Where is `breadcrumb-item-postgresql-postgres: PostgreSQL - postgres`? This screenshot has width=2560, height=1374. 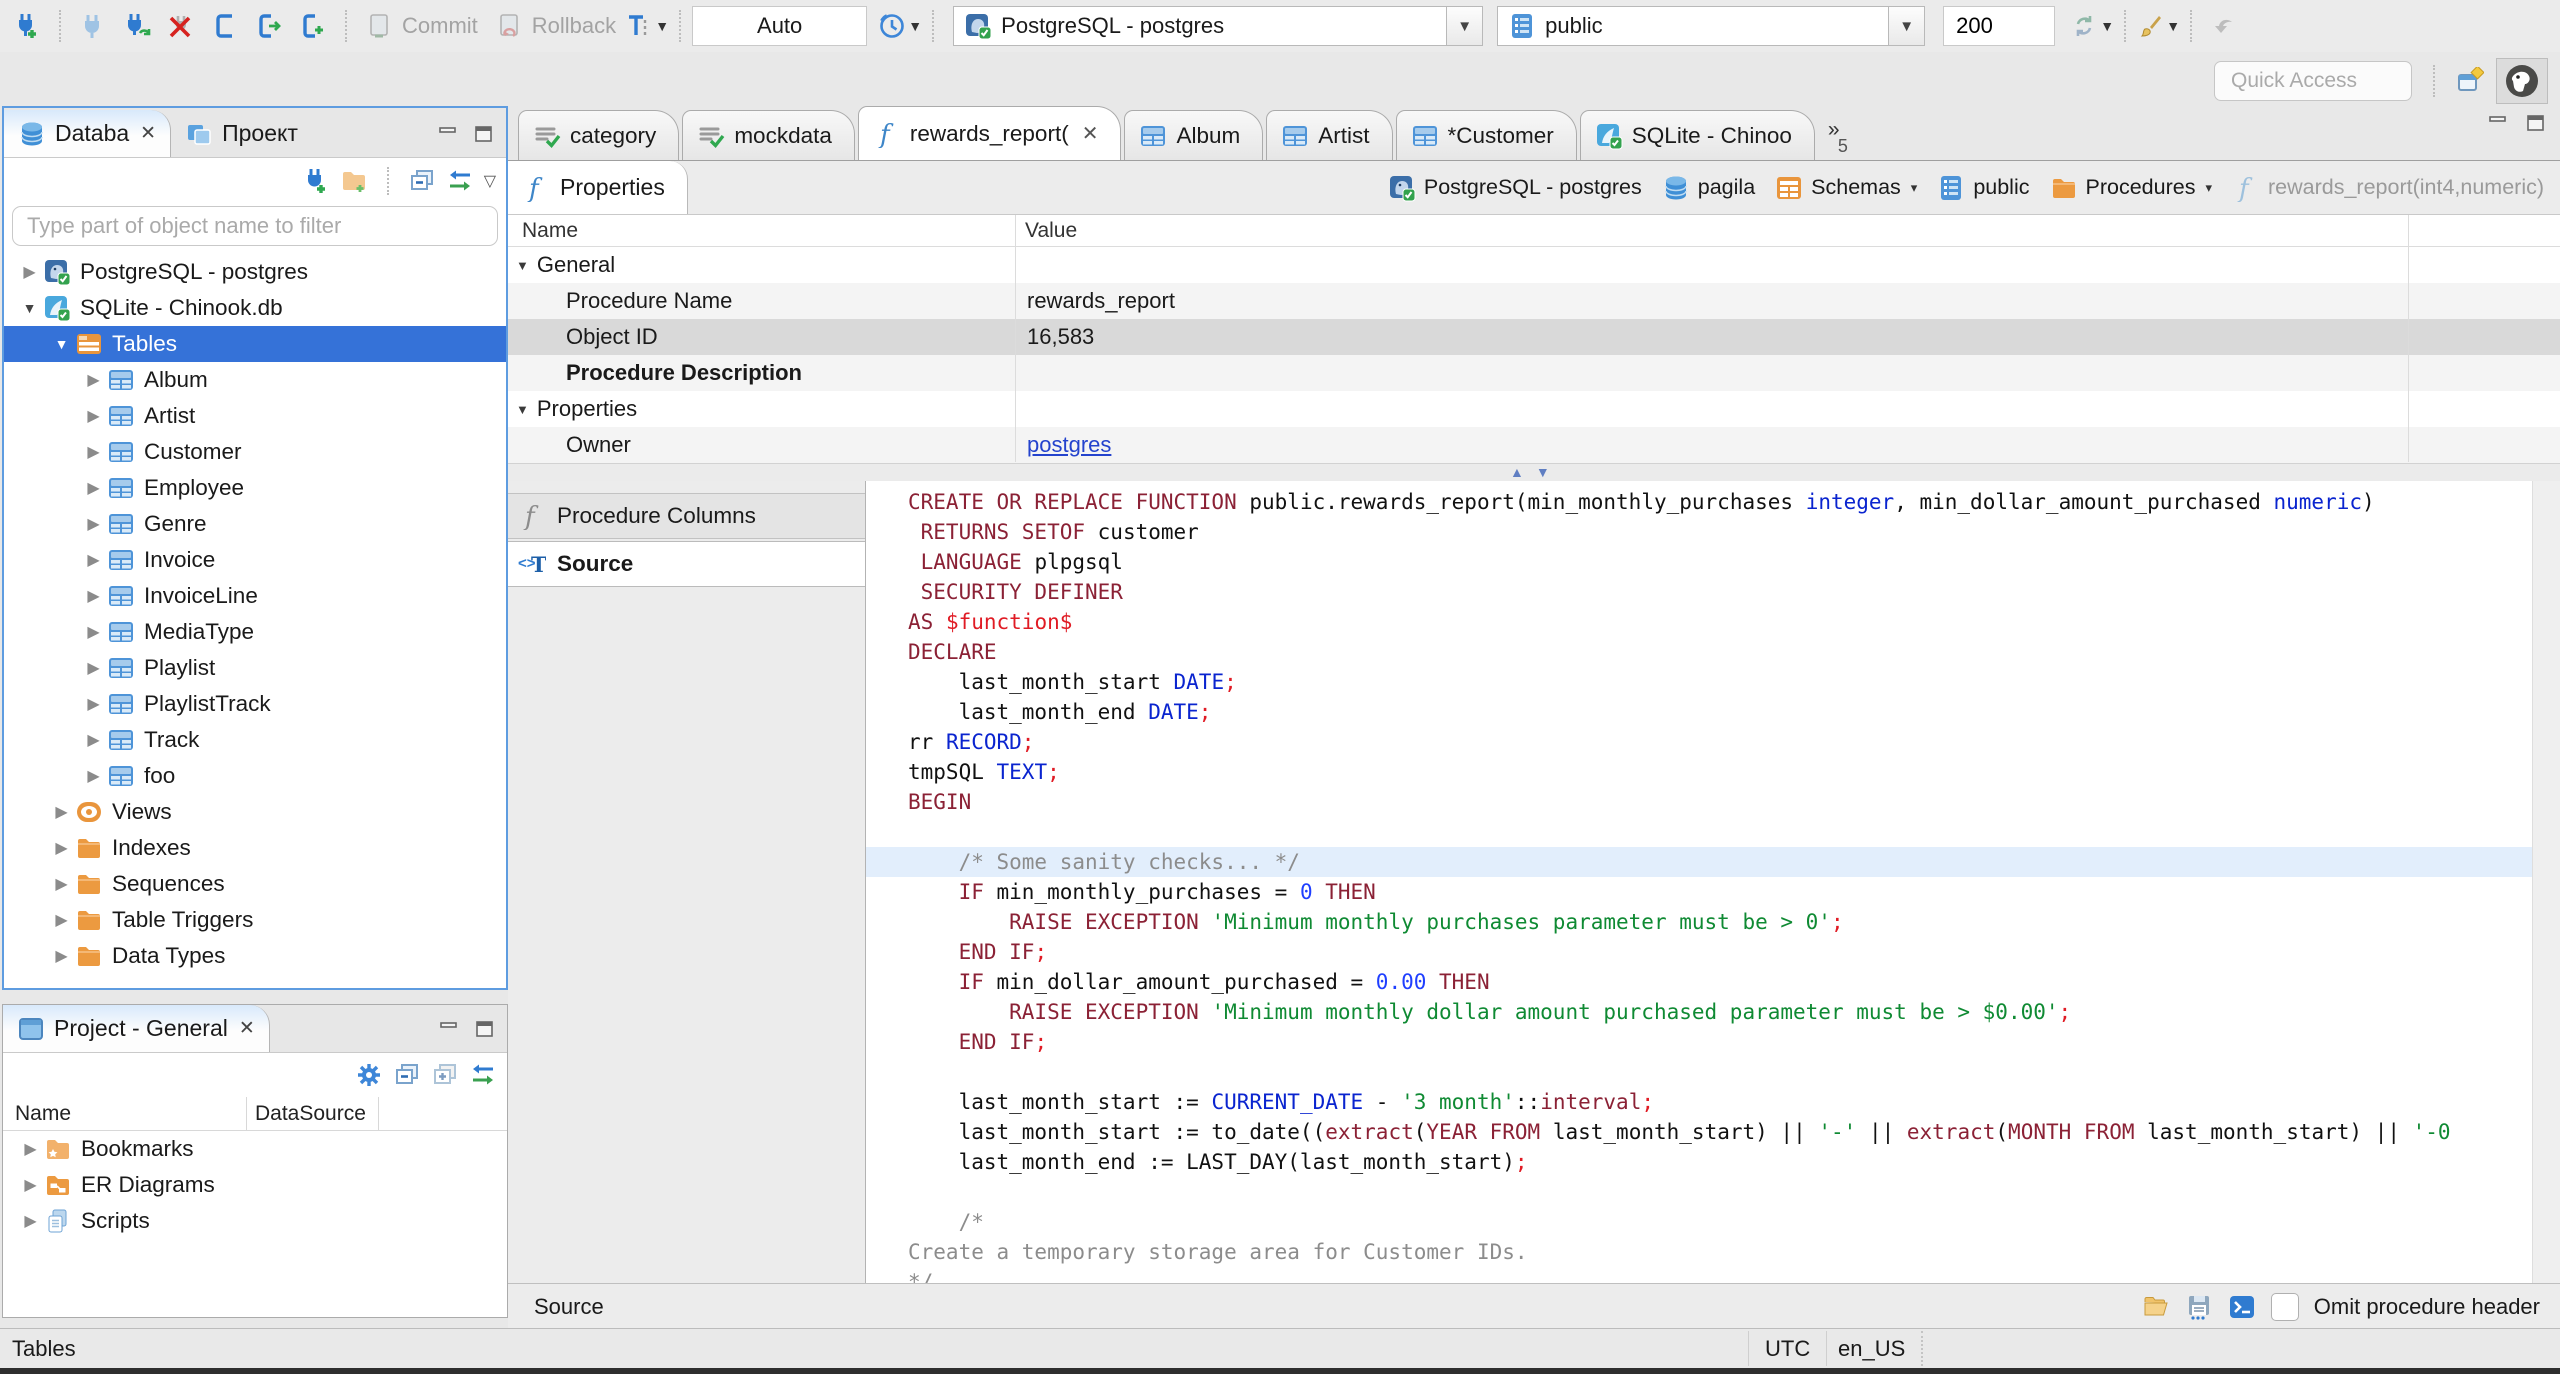 breadcrumb-item-postgresql-postgres: PostgreSQL - postgres is located at coordinates (1515, 188).